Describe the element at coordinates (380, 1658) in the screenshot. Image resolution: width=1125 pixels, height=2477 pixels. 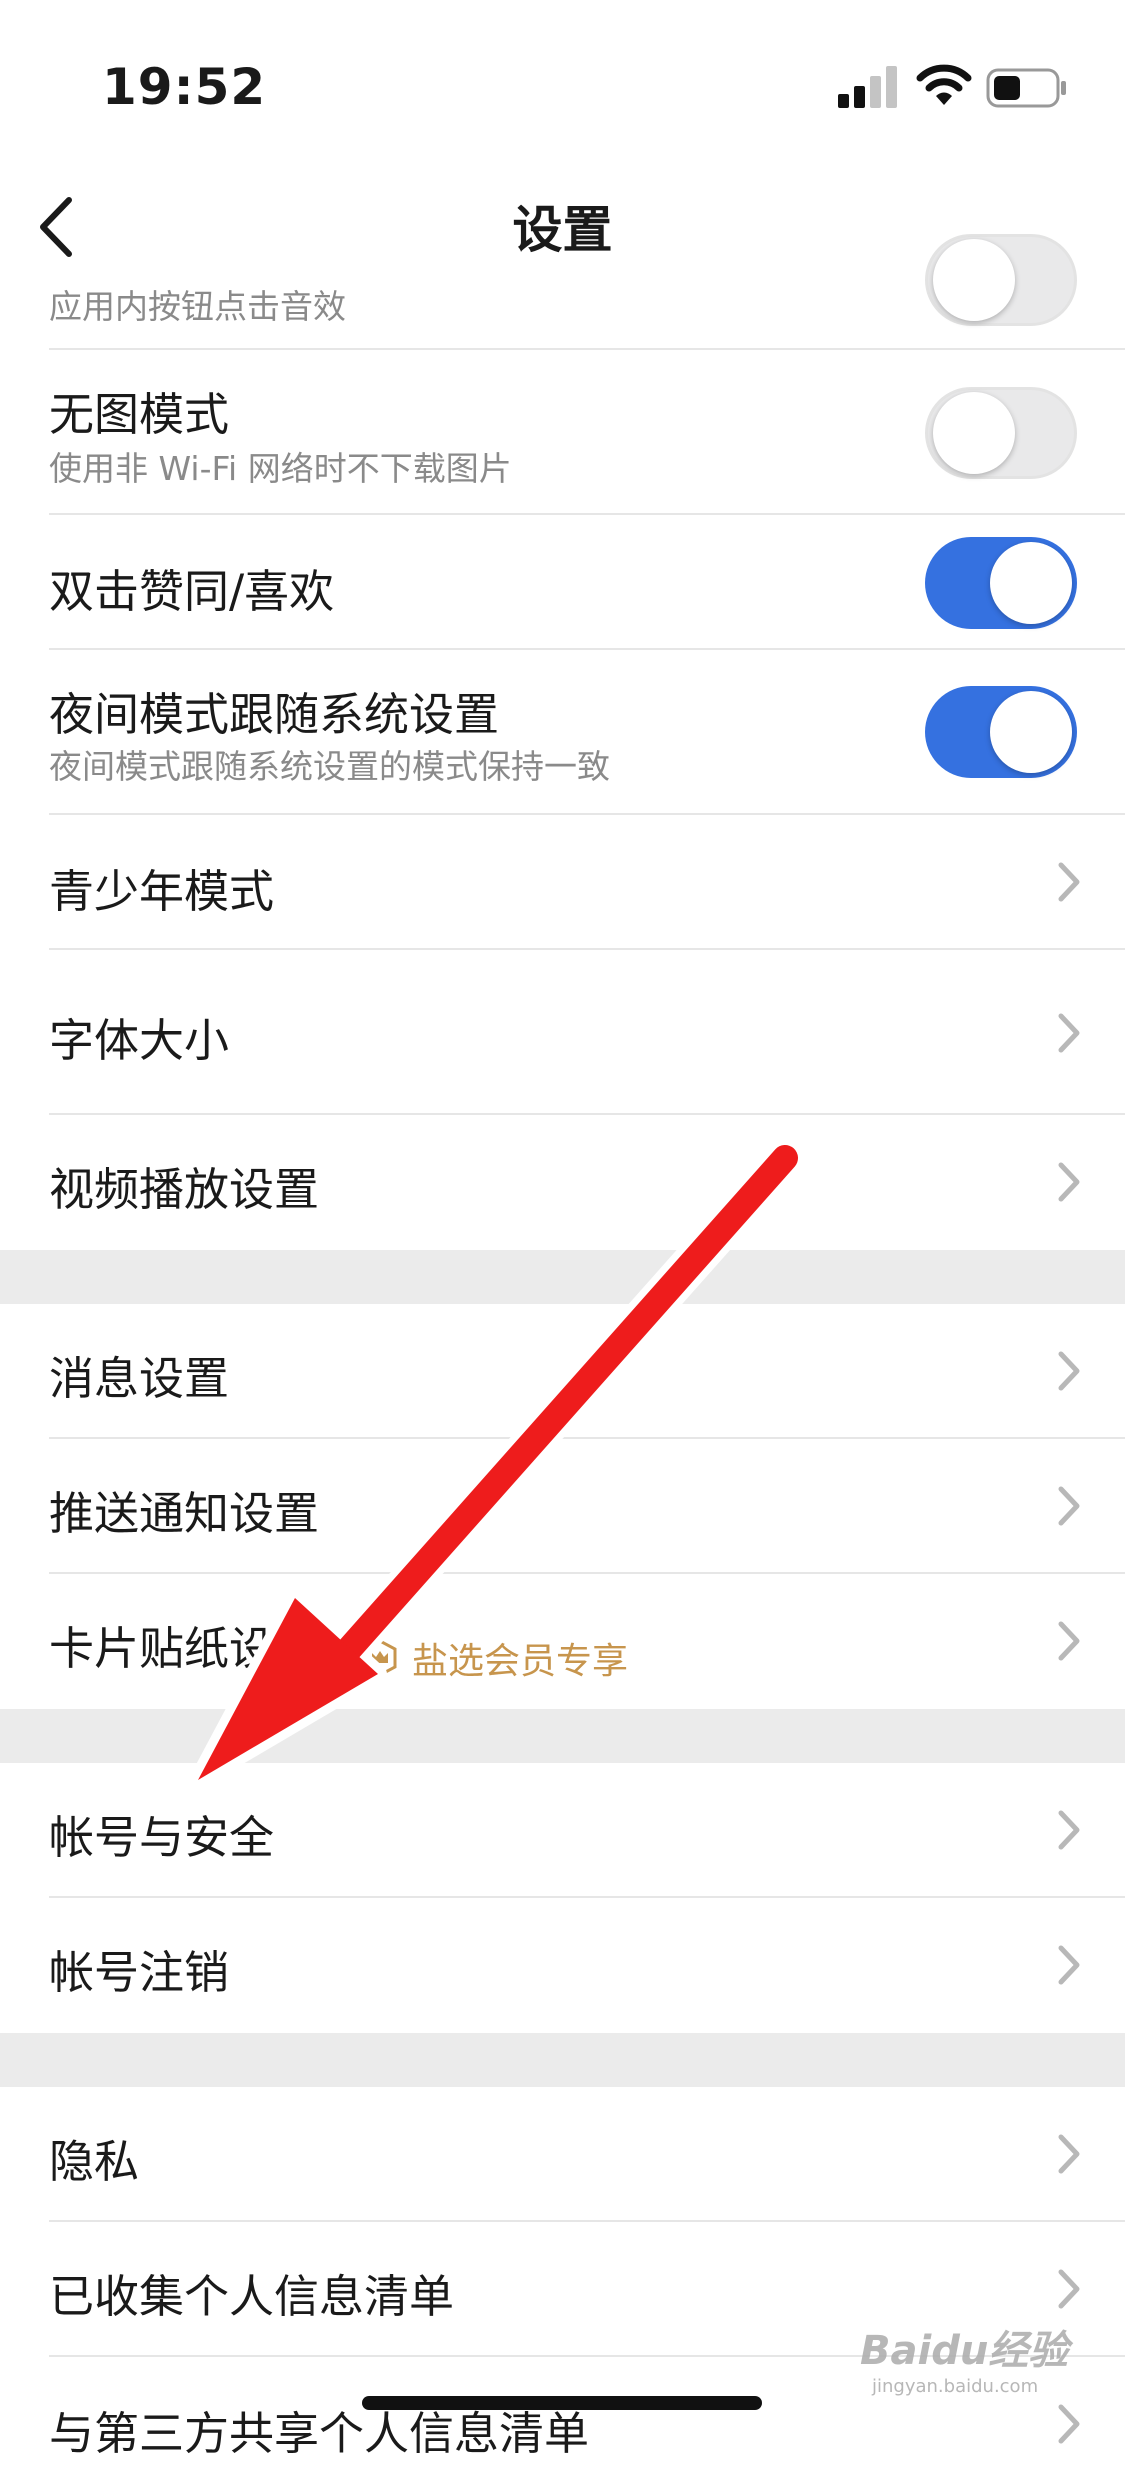
I see `crown-shield-icon` at that location.